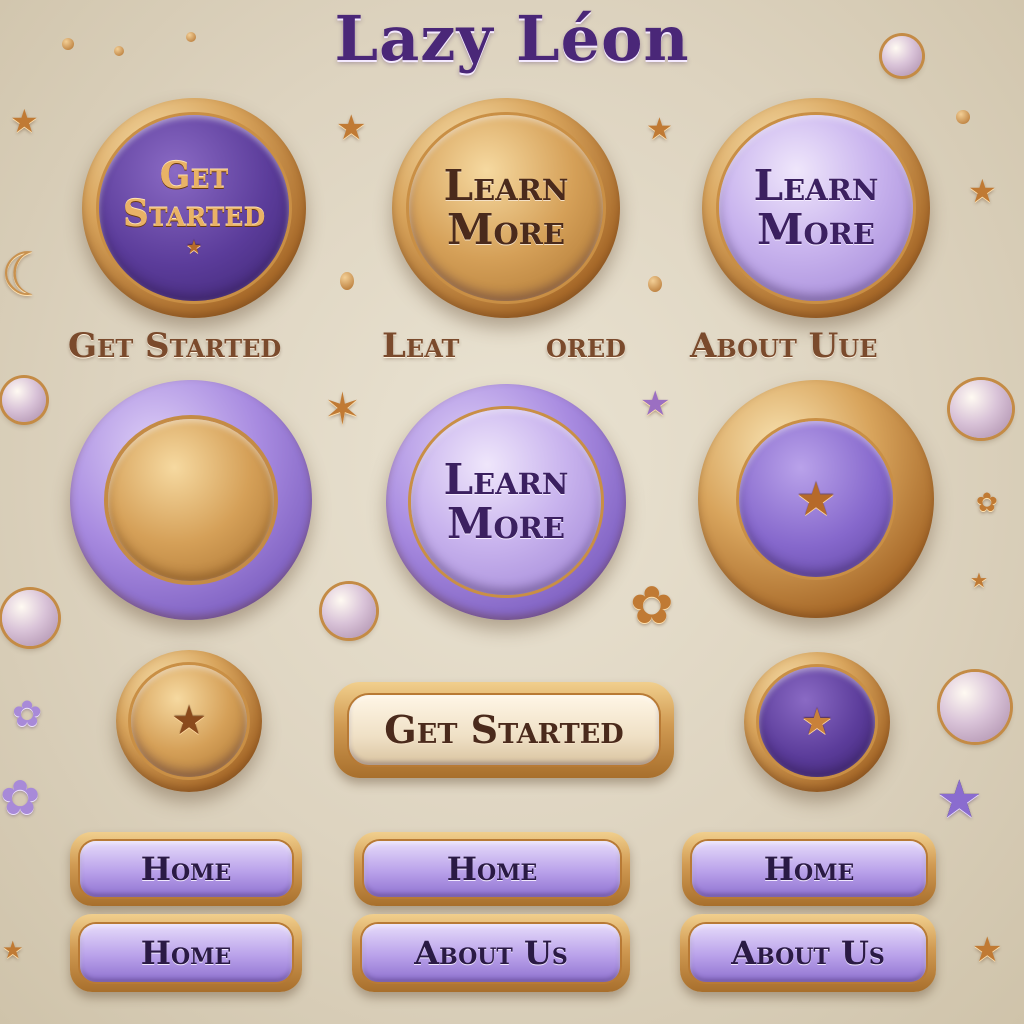  Describe the element at coordinates (175, 346) in the screenshot. I see `label-get-started: Get Started` at that location.